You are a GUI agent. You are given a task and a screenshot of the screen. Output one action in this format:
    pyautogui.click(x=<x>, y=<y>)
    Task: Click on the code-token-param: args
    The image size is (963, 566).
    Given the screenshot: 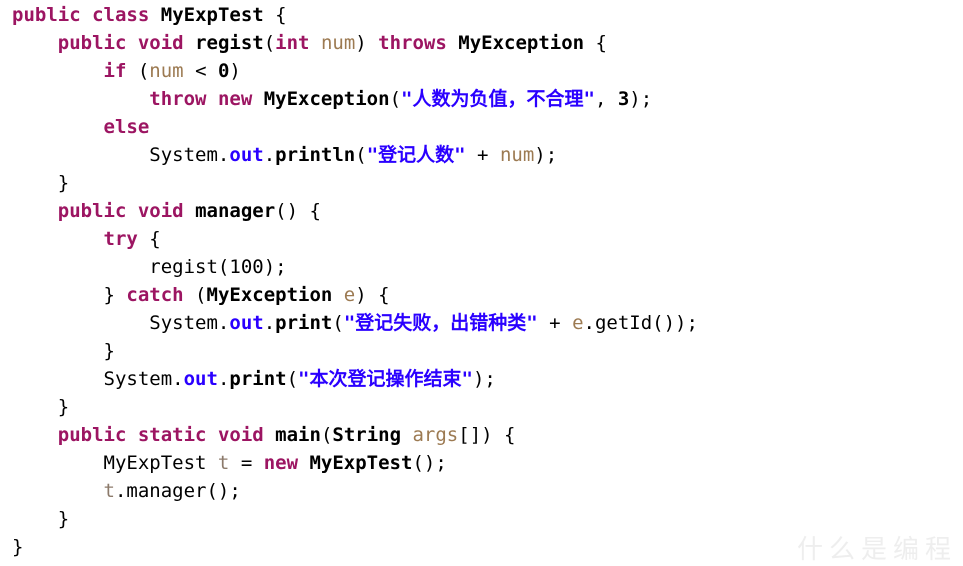 What is the action you would take?
    pyautogui.click(x=435, y=435)
    